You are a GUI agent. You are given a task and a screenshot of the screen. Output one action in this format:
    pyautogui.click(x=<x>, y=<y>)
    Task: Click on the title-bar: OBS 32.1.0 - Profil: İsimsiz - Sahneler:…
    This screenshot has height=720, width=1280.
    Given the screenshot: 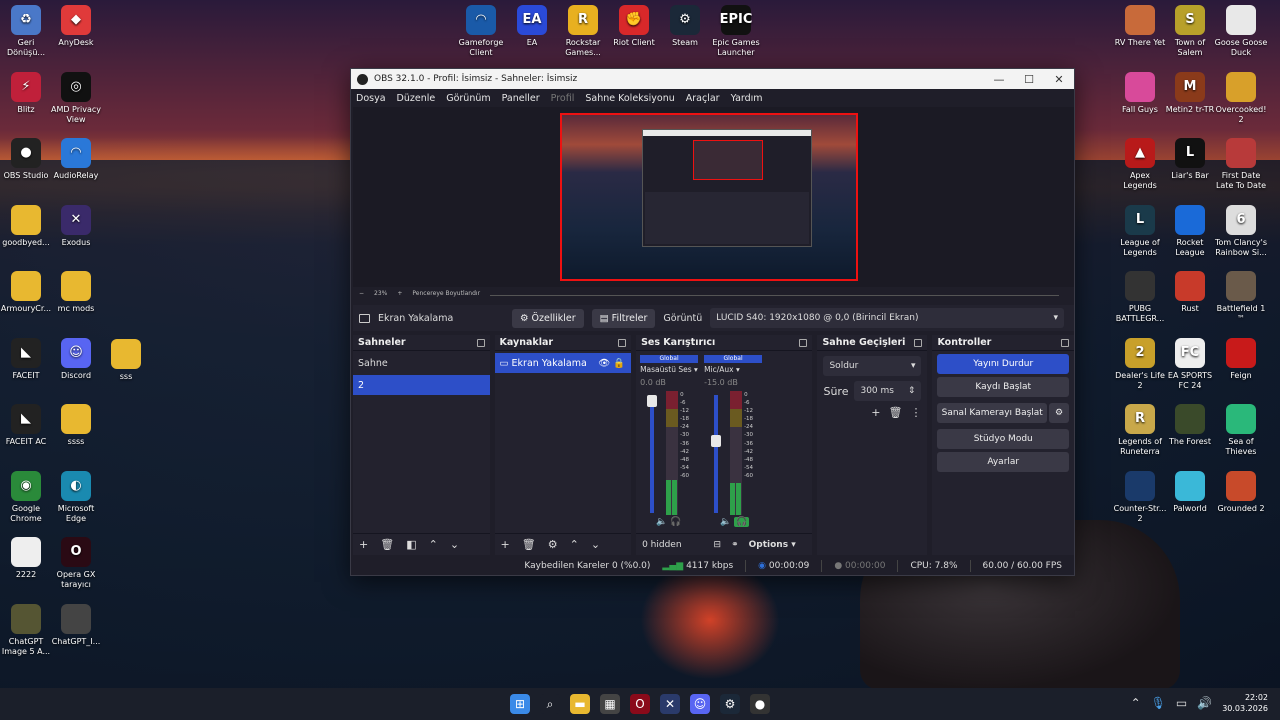 What is the action you would take?
    pyautogui.click(x=712, y=79)
    